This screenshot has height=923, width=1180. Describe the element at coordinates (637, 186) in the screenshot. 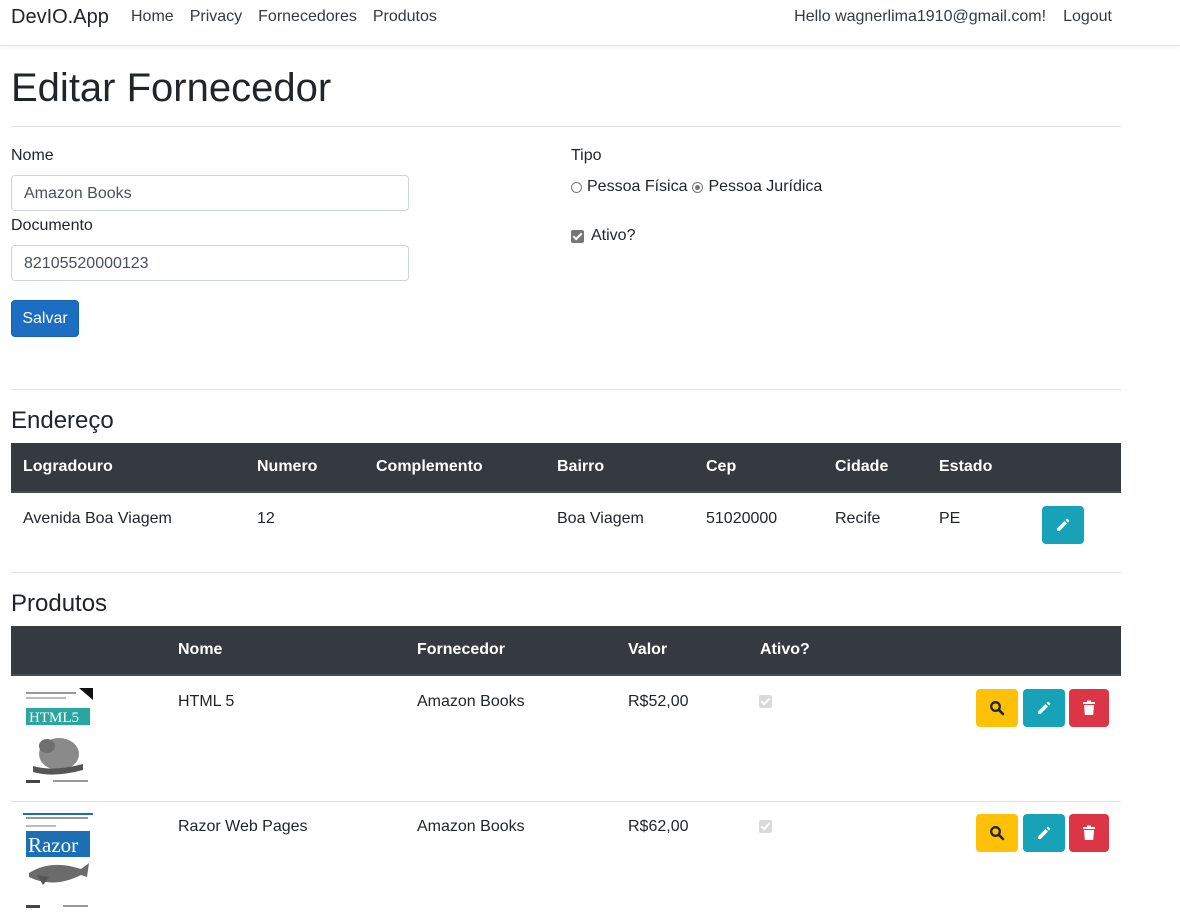

I see `radio-pessoa-fisica-label: Pessoa Física` at that location.